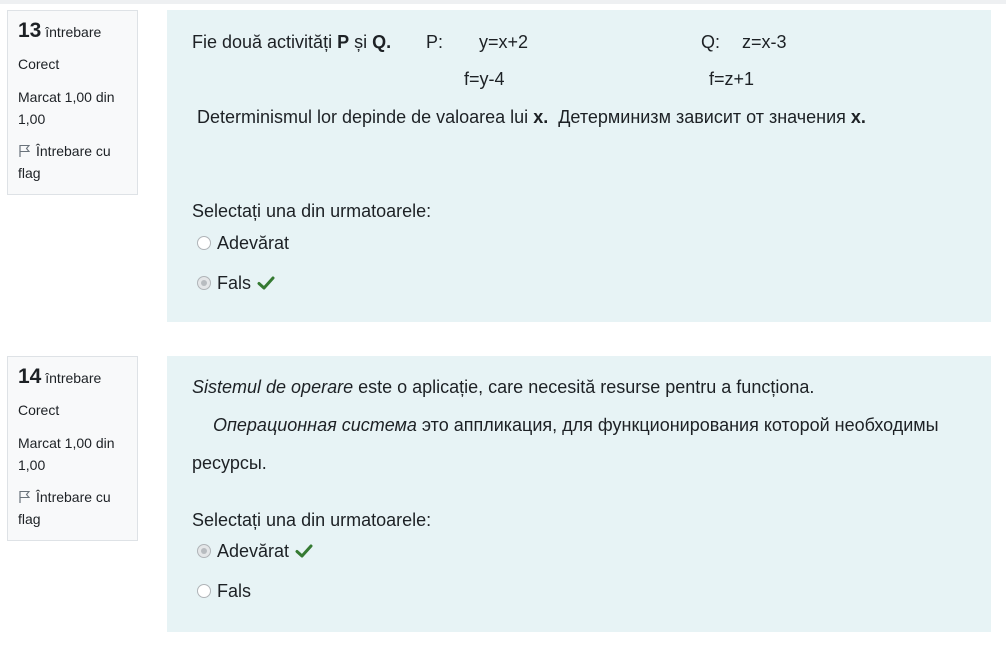  Describe the element at coordinates (484, 79) in the screenshot. I see `p-equation-2: f=y-4` at that location.